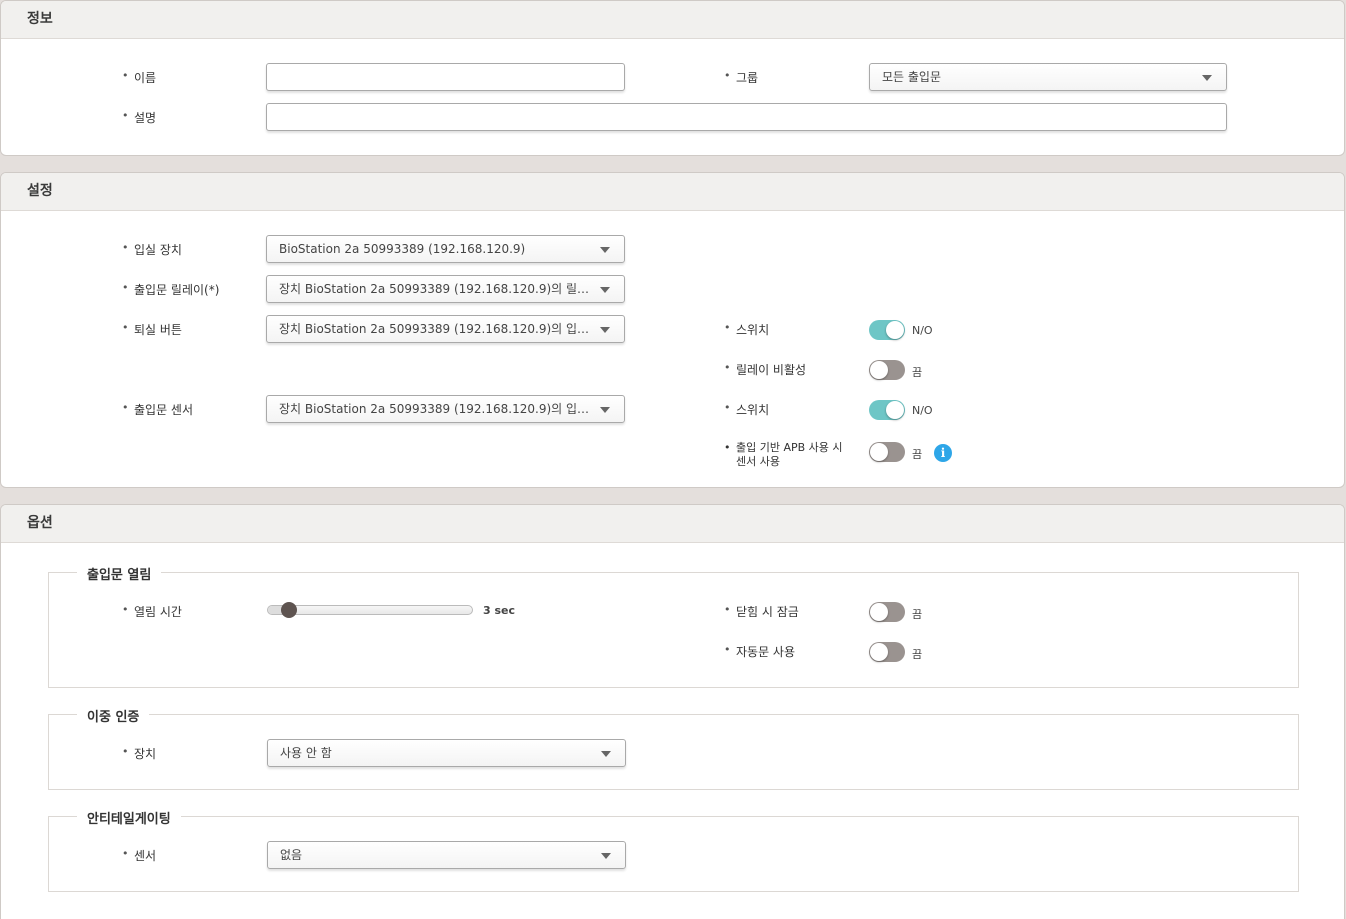  I want to click on apb-sensor-label: • 출입 기반 APB 사용 시 센서 사용, so click(783, 455).